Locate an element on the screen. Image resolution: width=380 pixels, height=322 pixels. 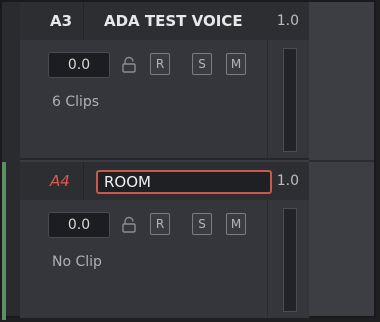
track-id-label: A4 is located at coordinates (55, 181).